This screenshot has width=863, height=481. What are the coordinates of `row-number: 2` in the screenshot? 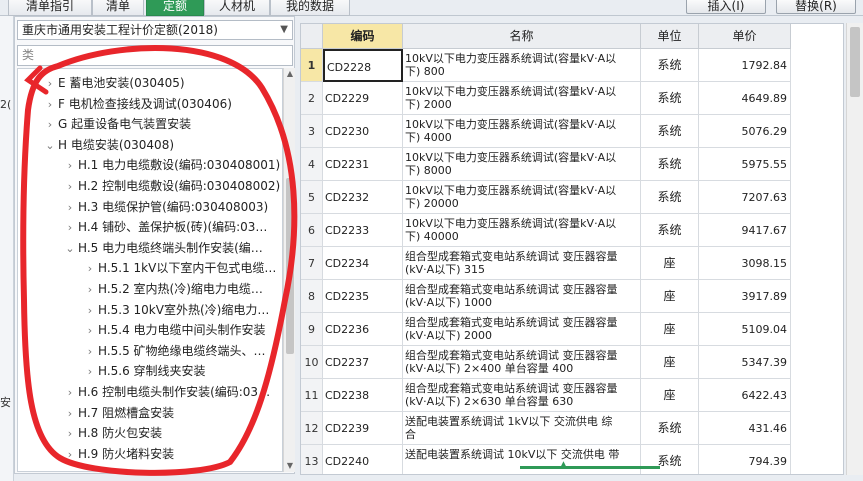 It's located at (312, 98).